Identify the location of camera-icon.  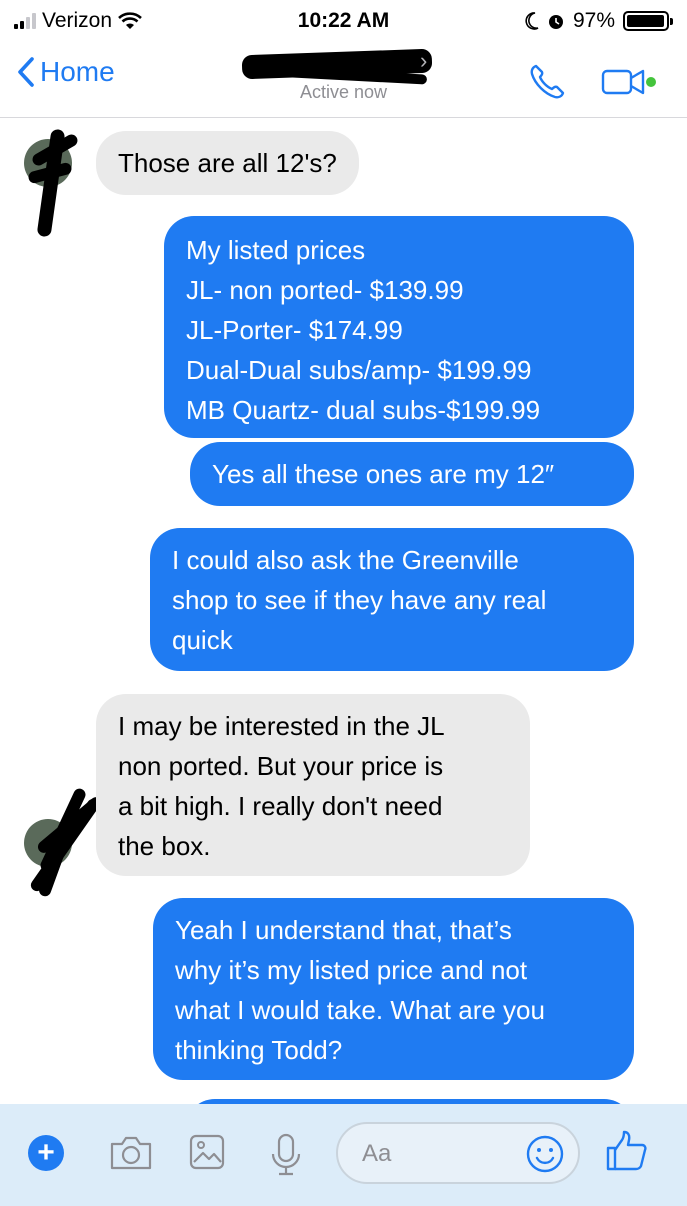
(131, 1153).